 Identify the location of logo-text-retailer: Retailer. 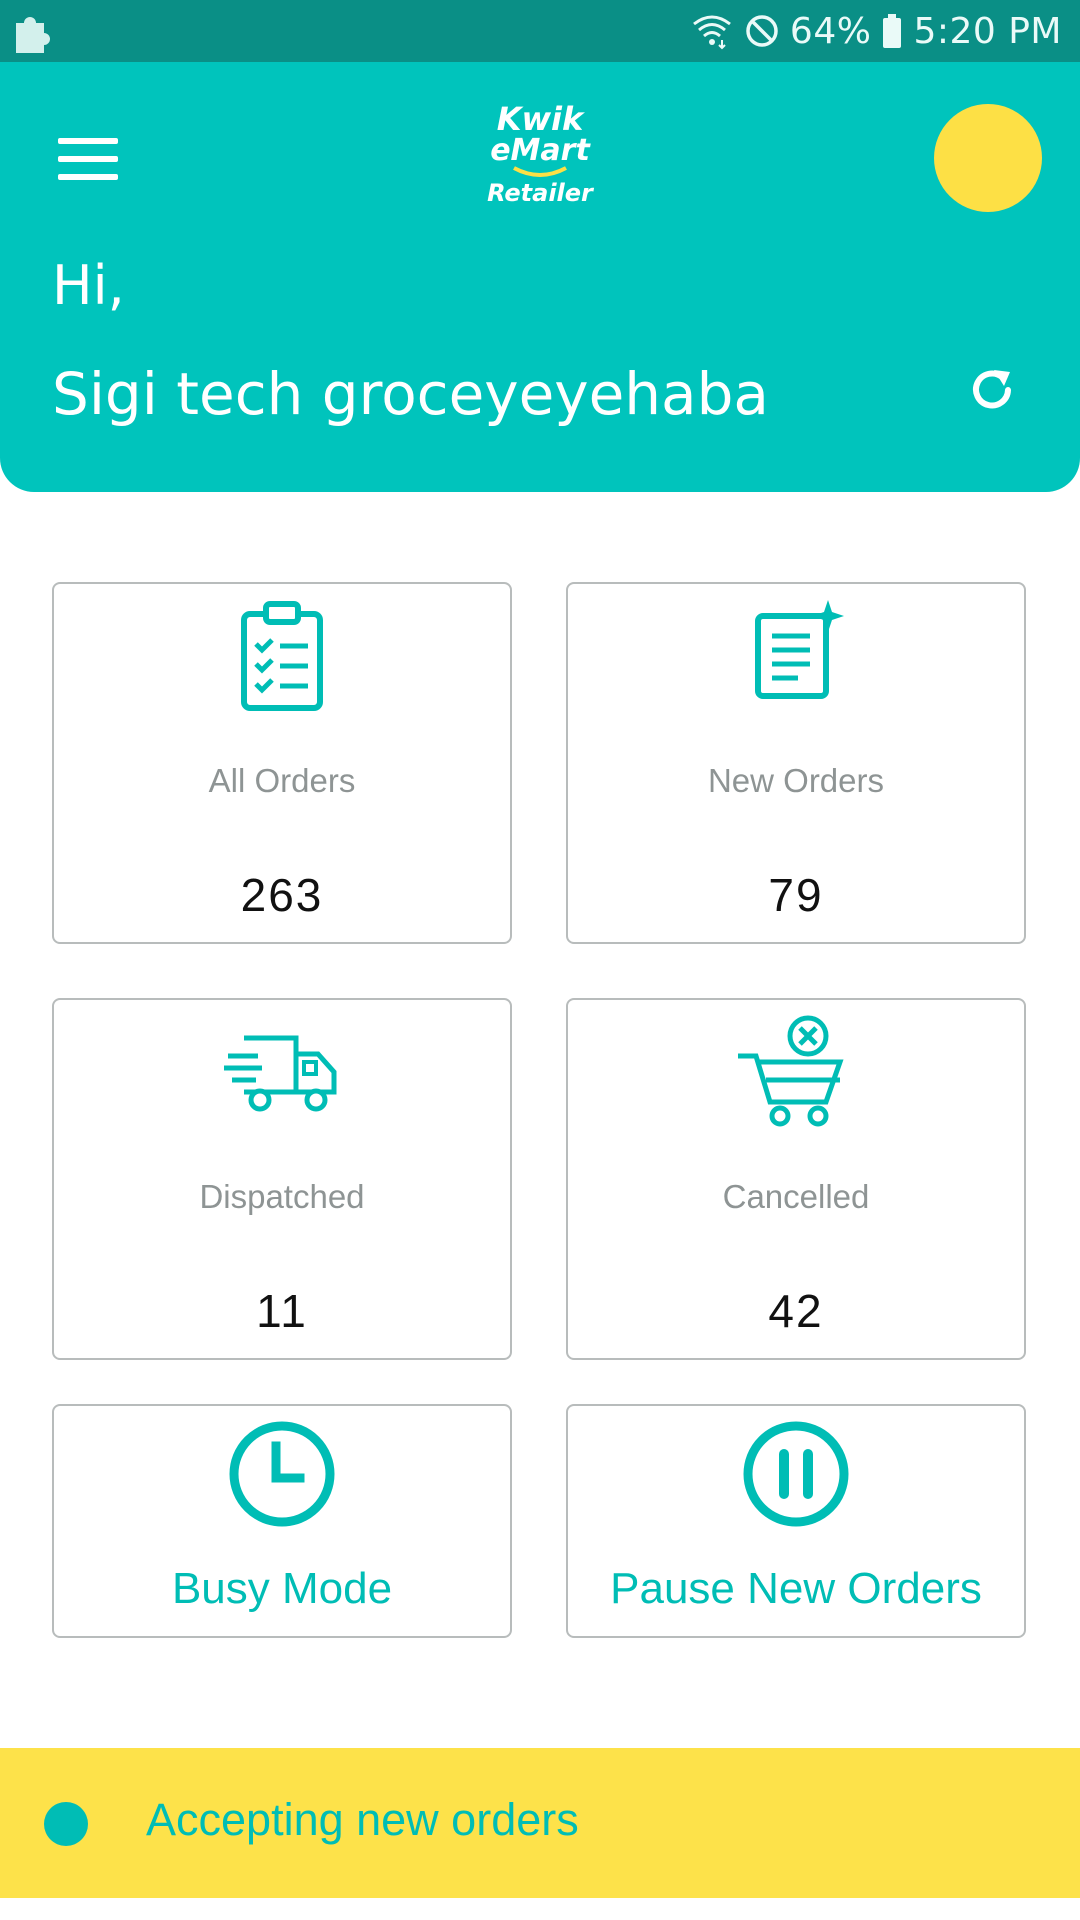
(540, 193).